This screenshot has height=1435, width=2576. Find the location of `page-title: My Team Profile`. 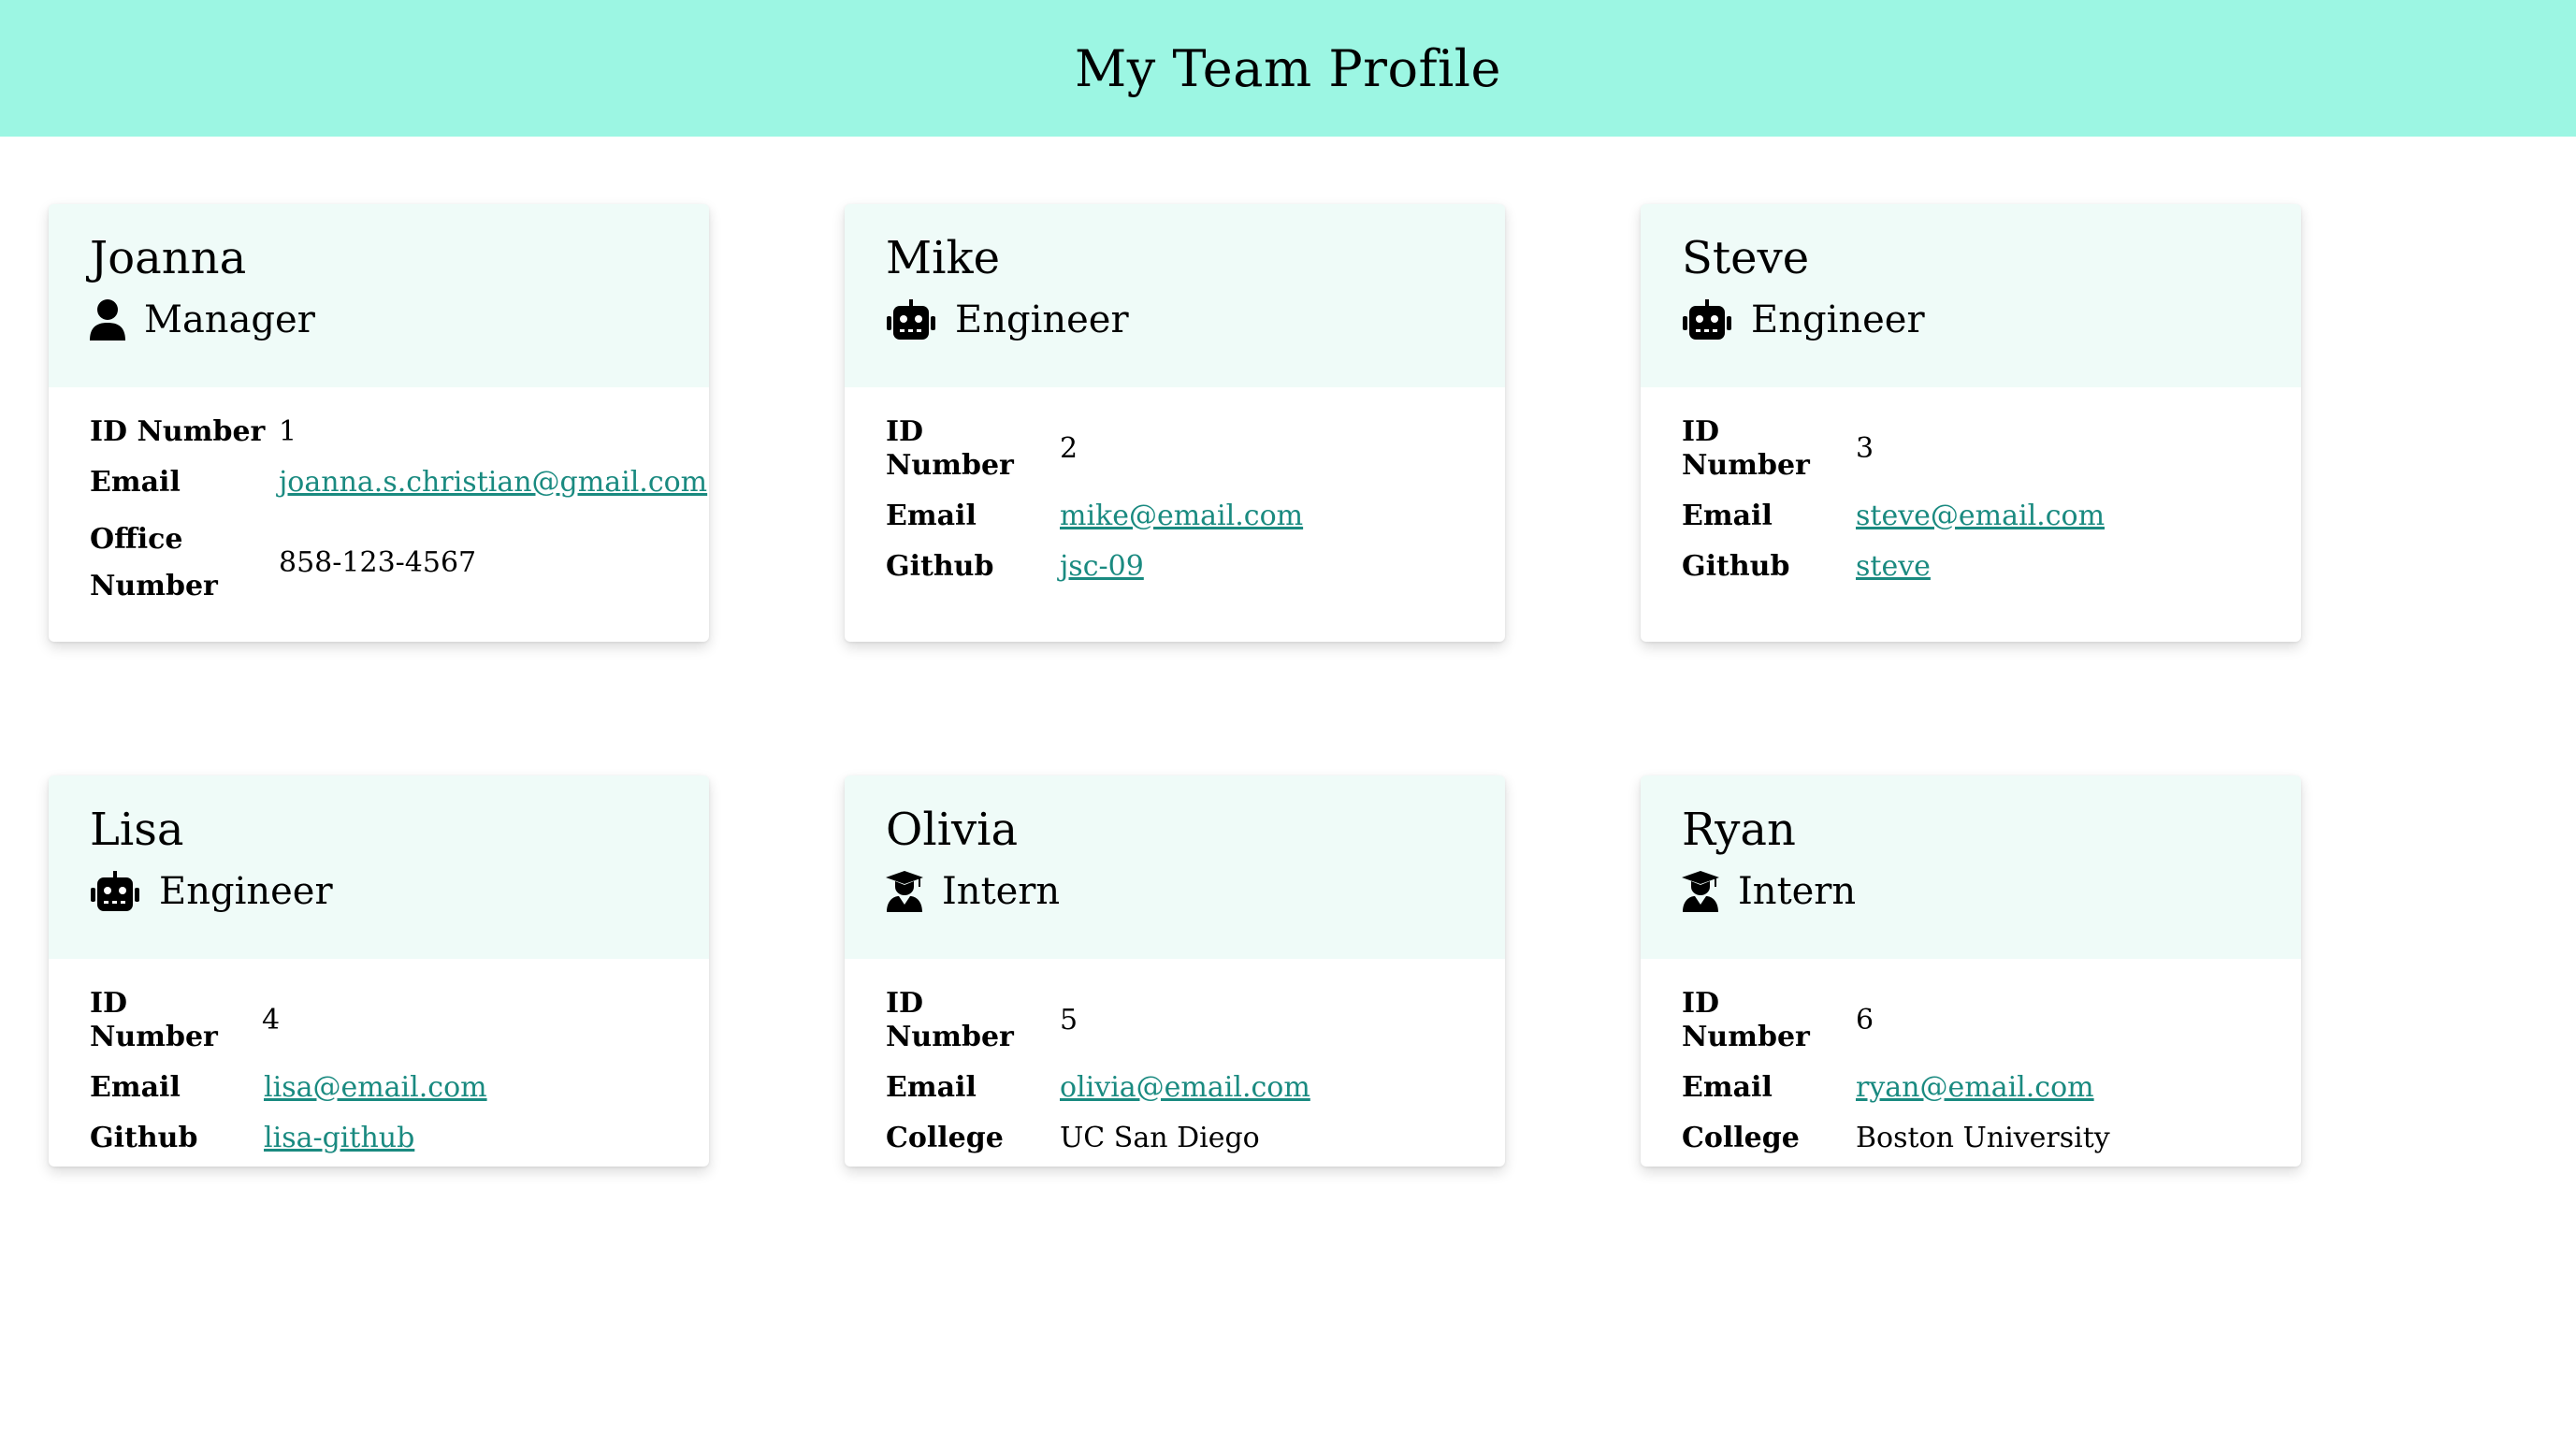

page-title: My Team Profile is located at coordinates (1288, 68).